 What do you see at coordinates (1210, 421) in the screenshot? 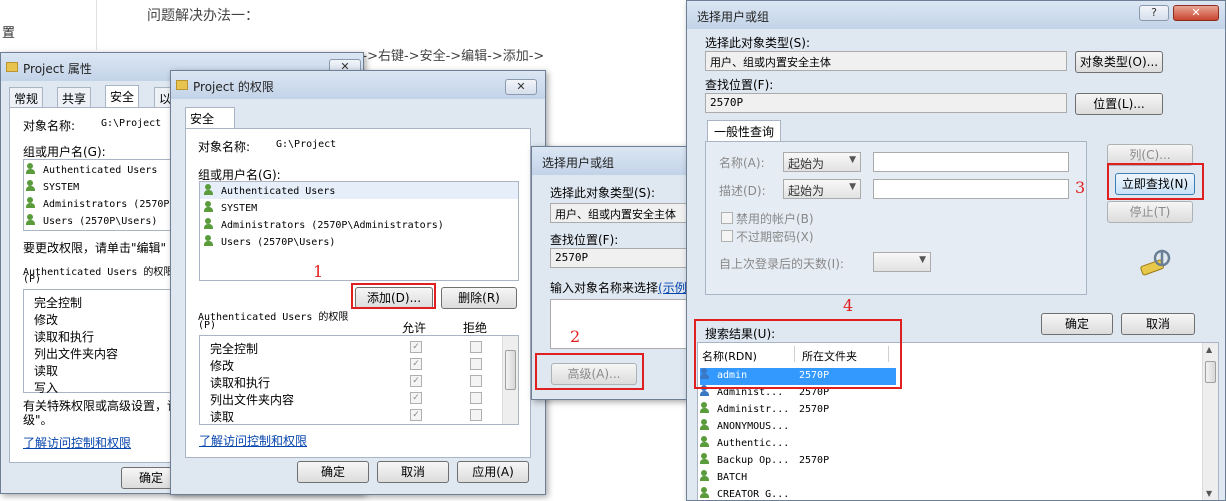
I see `results-scrollbar: ▲ ▼` at bounding box center [1210, 421].